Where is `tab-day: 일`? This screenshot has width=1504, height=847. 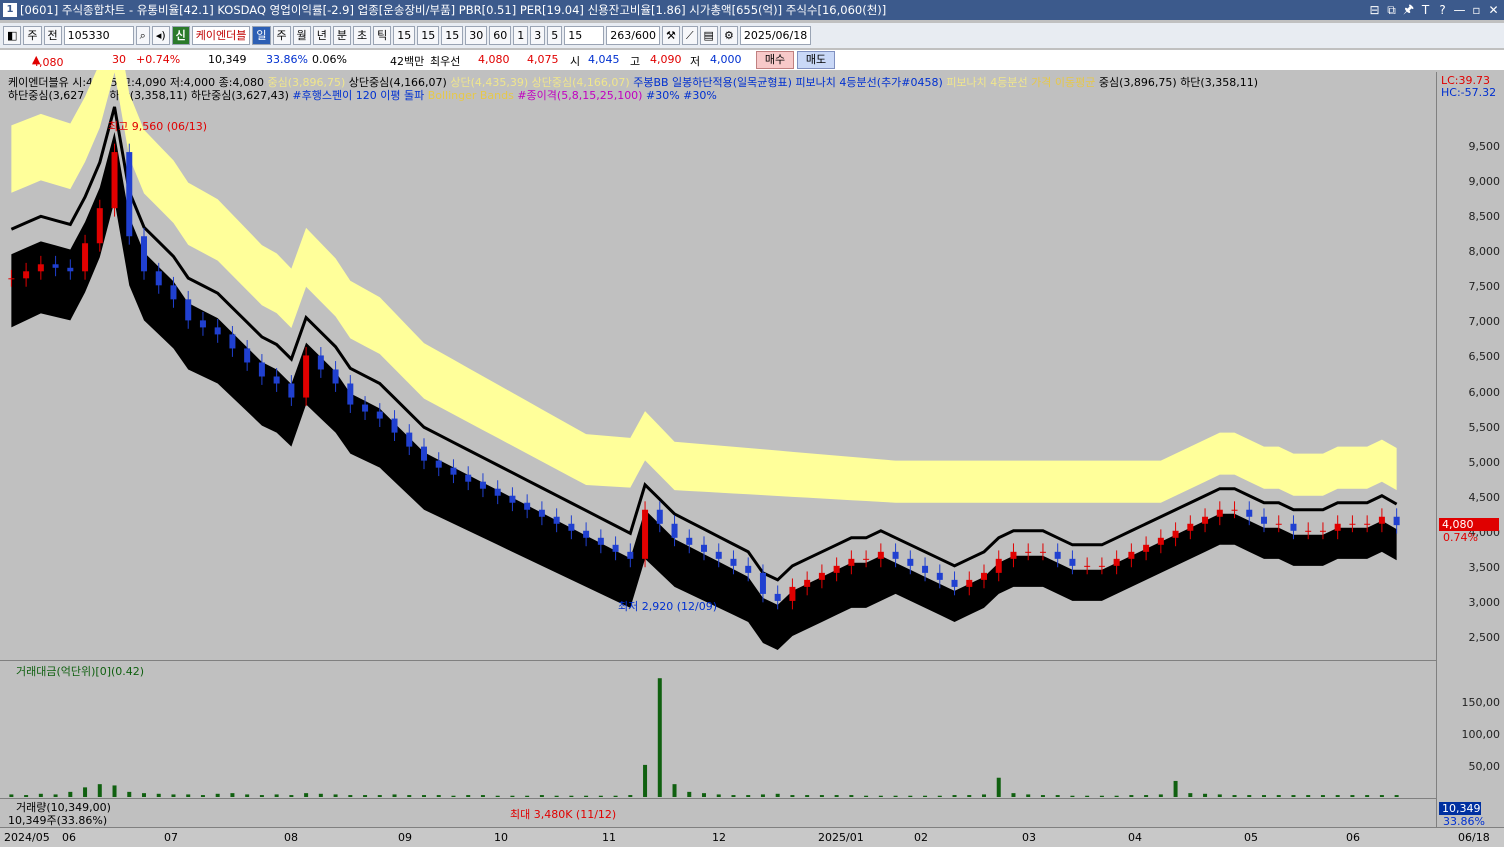
tab-day: 일 is located at coordinates (261, 35).